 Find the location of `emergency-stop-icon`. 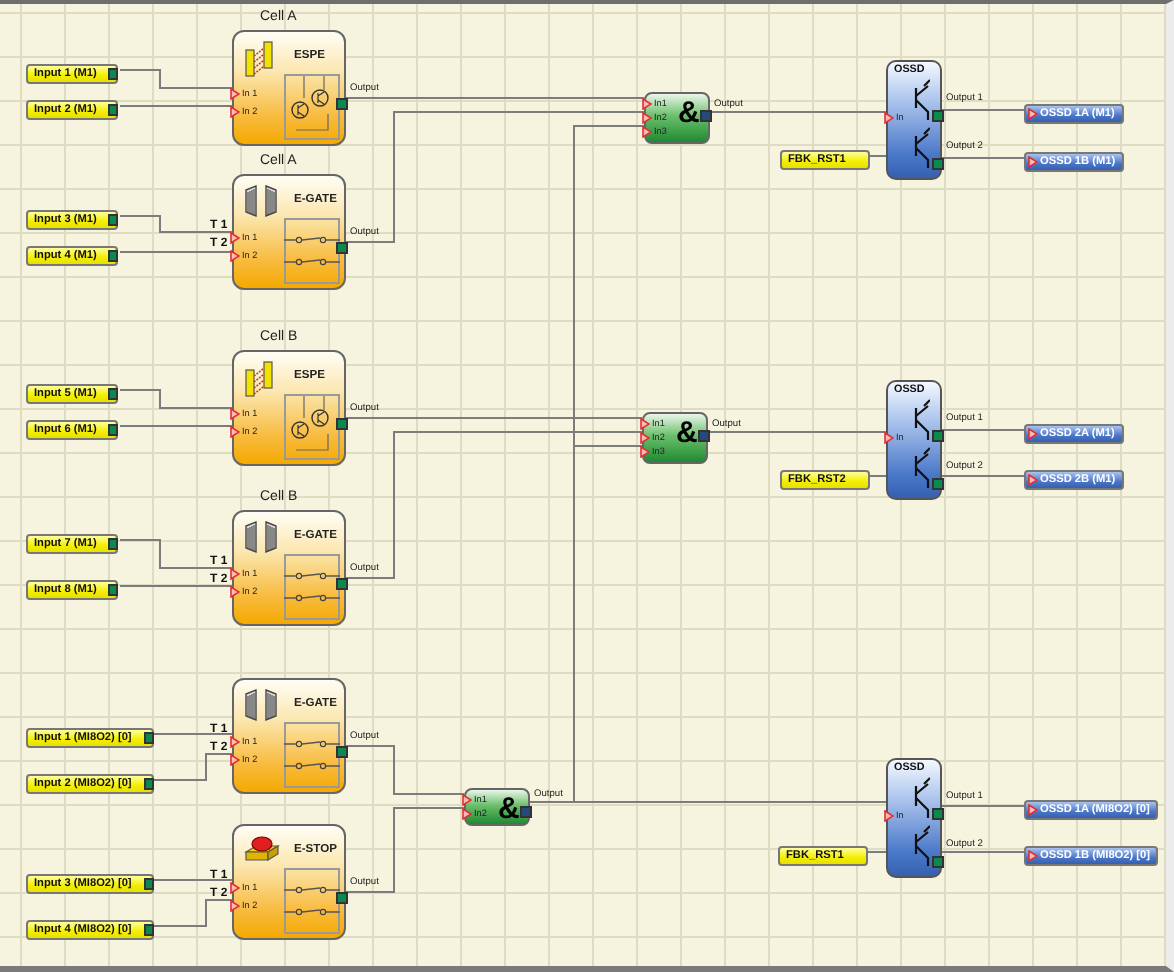

emergency-stop-icon is located at coordinates (262, 848).